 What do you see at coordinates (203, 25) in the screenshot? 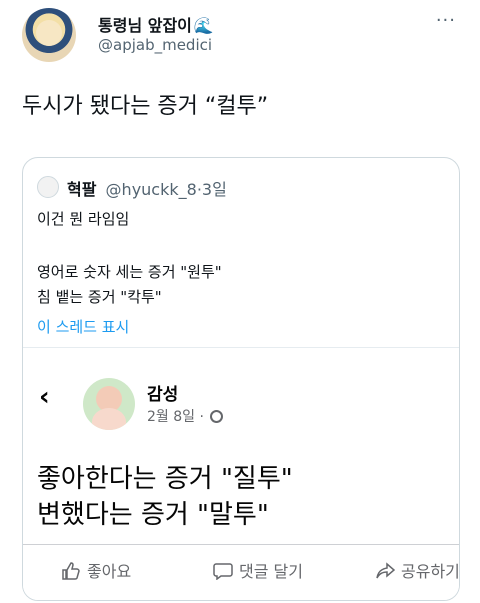
I see `wave-emoji-icon: 🌊` at bounding box center [203, 25].